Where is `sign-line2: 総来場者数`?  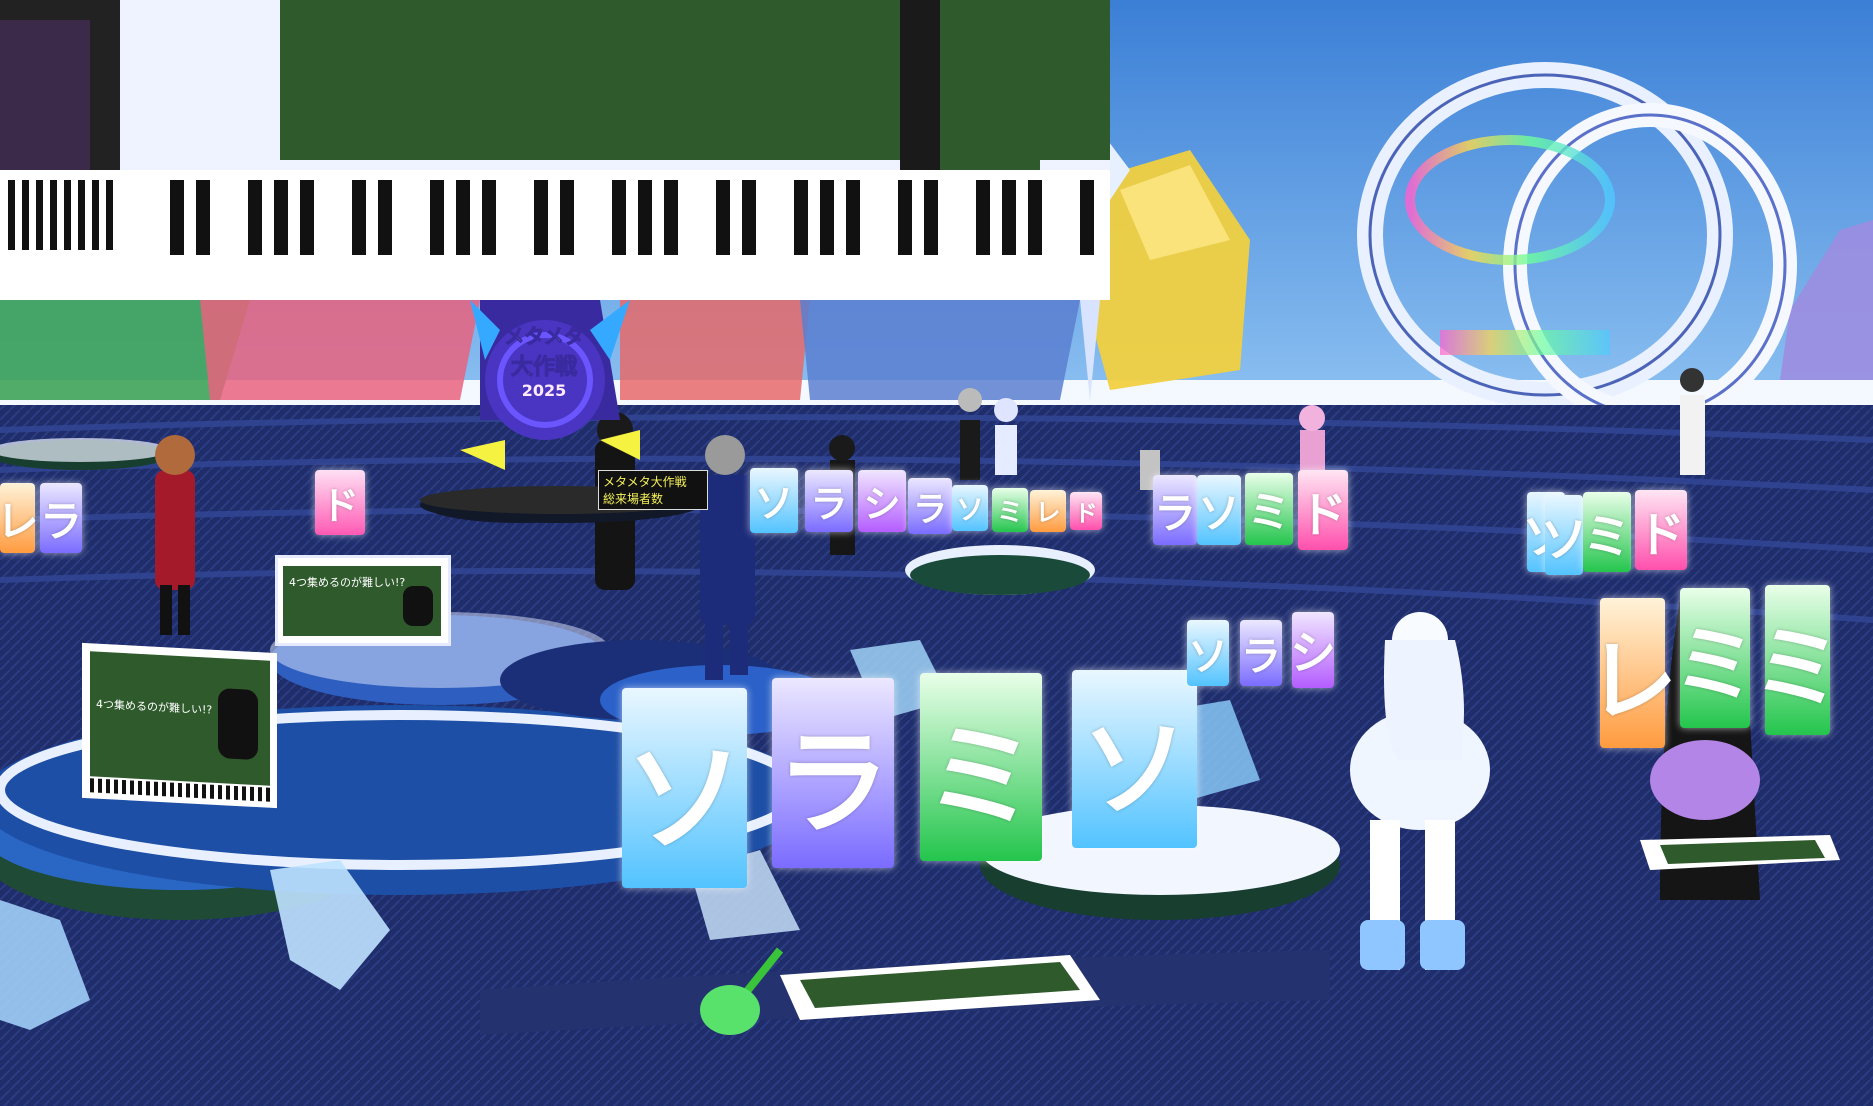
sign-line2: 総来場者数 is located at coordinates (633, 499).